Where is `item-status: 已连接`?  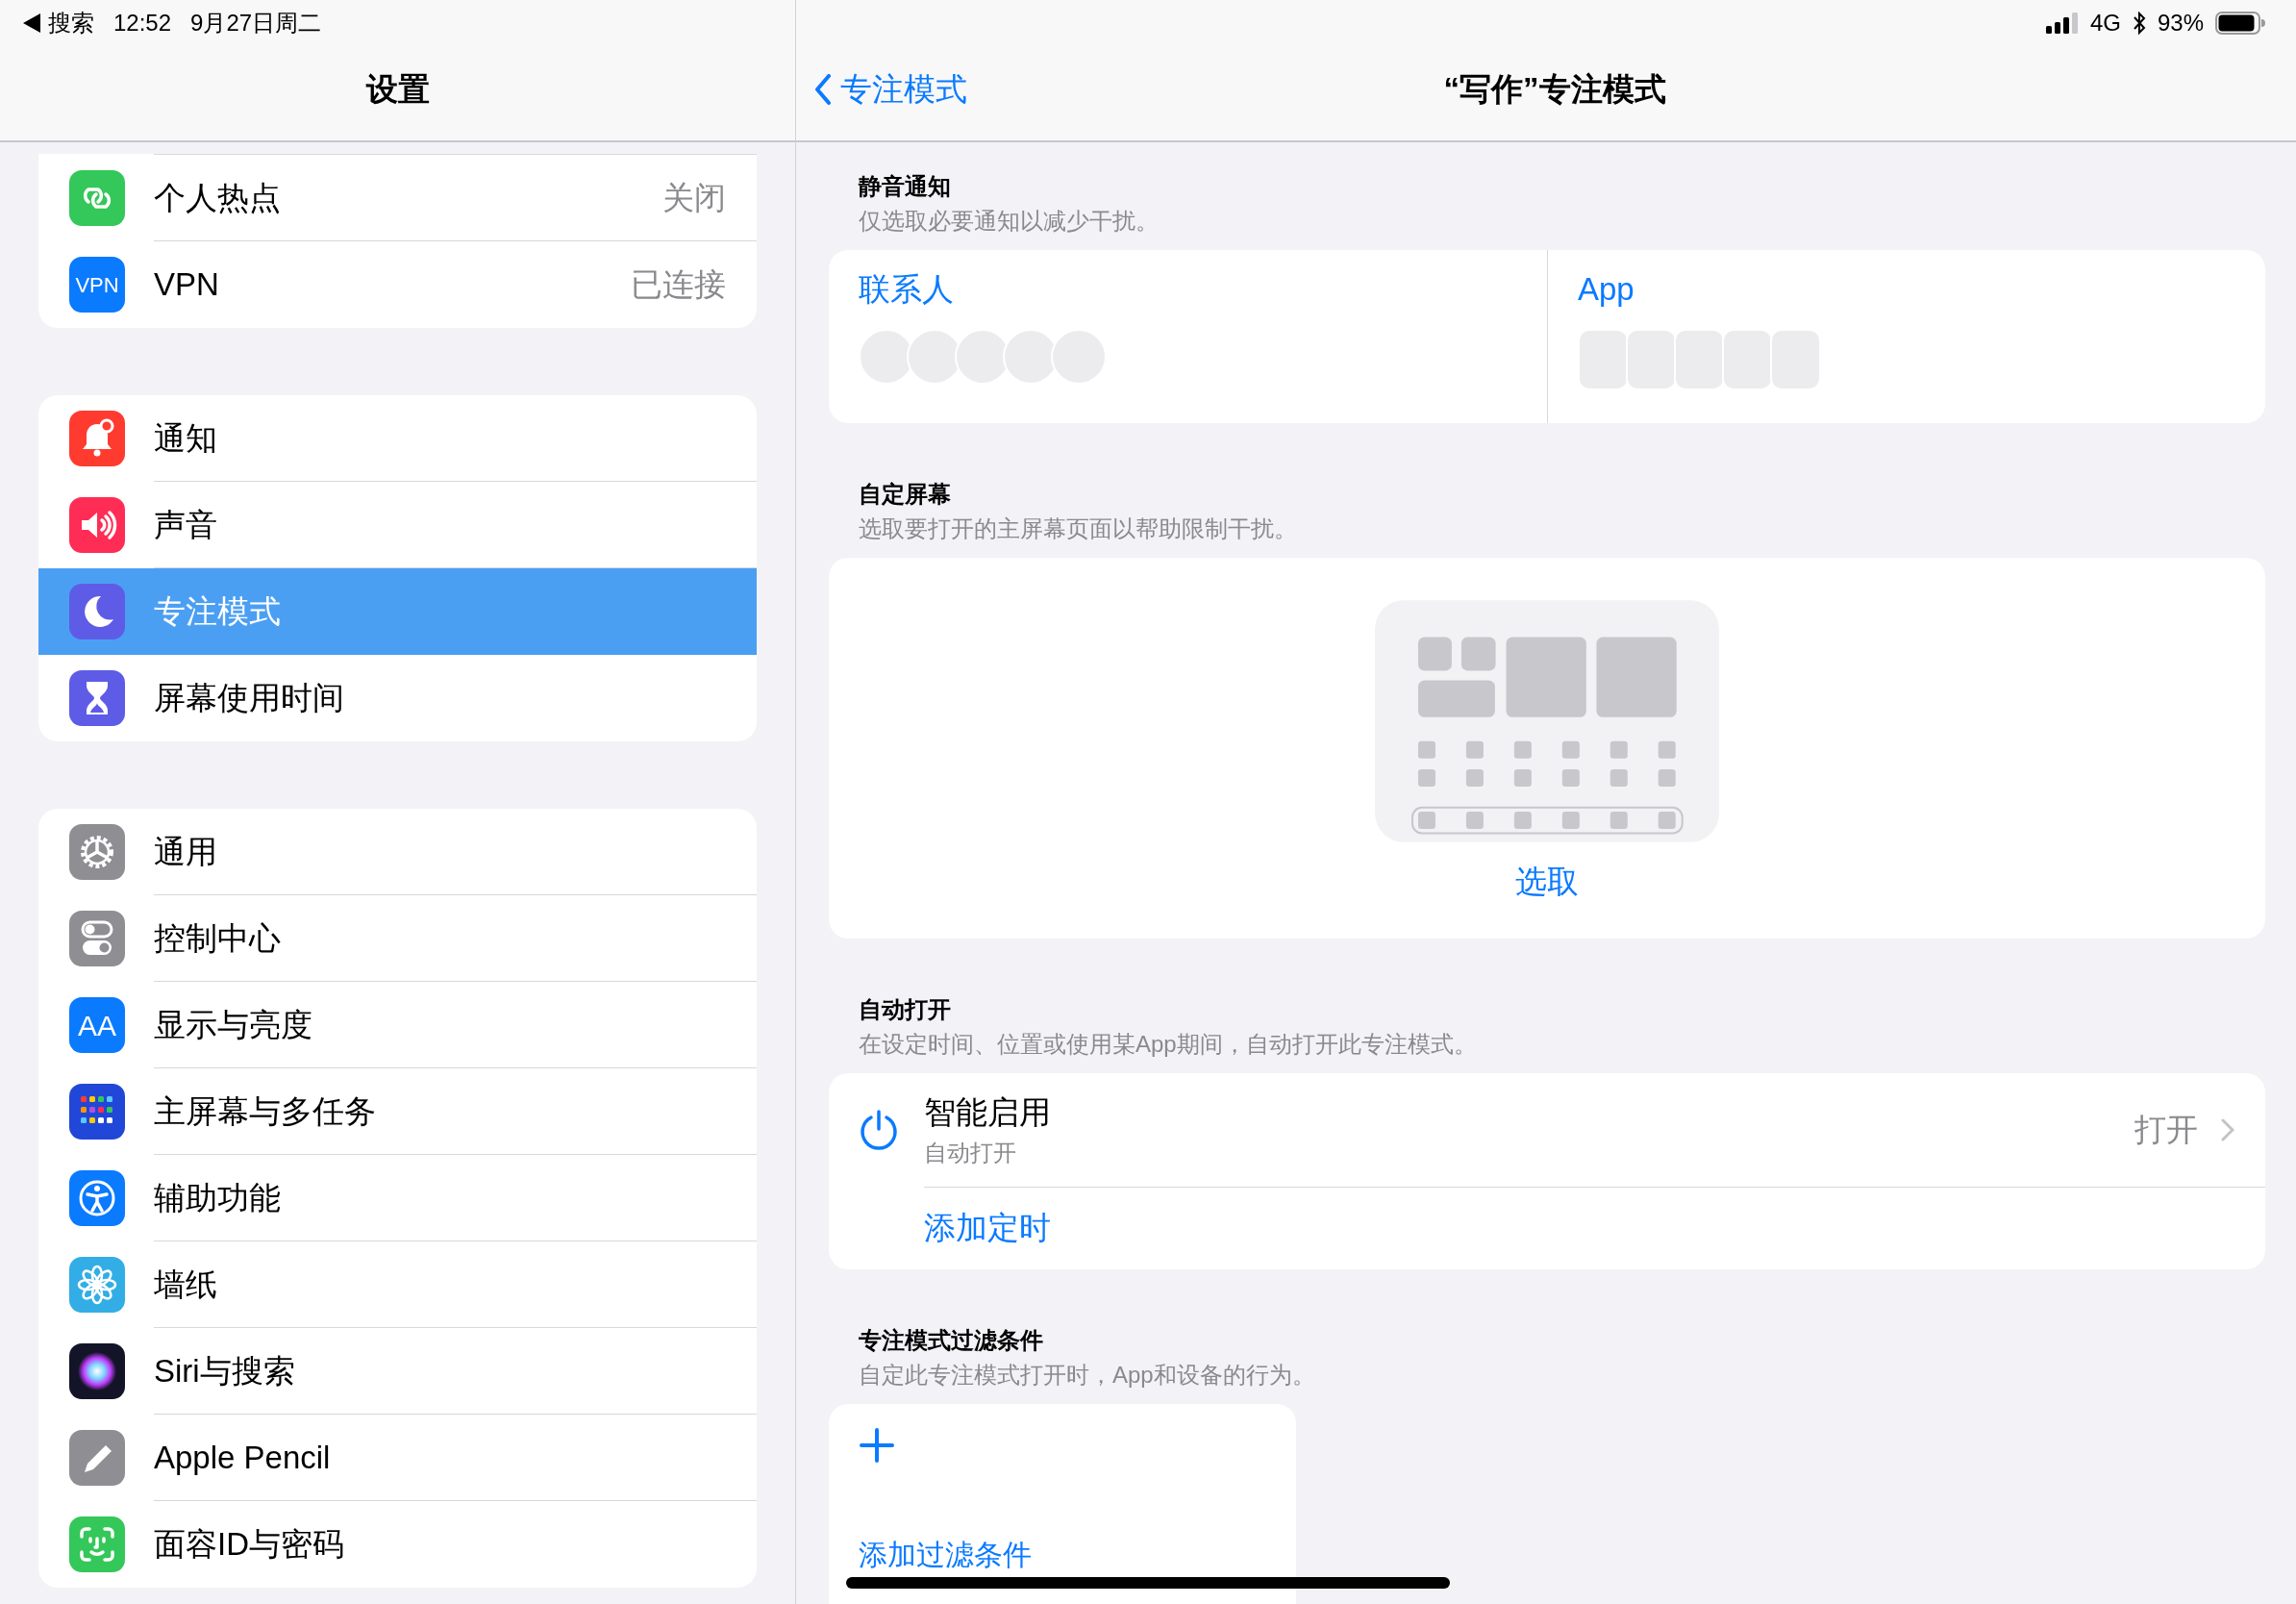
item-status: 已连接 is located at coordinates (678, 285).